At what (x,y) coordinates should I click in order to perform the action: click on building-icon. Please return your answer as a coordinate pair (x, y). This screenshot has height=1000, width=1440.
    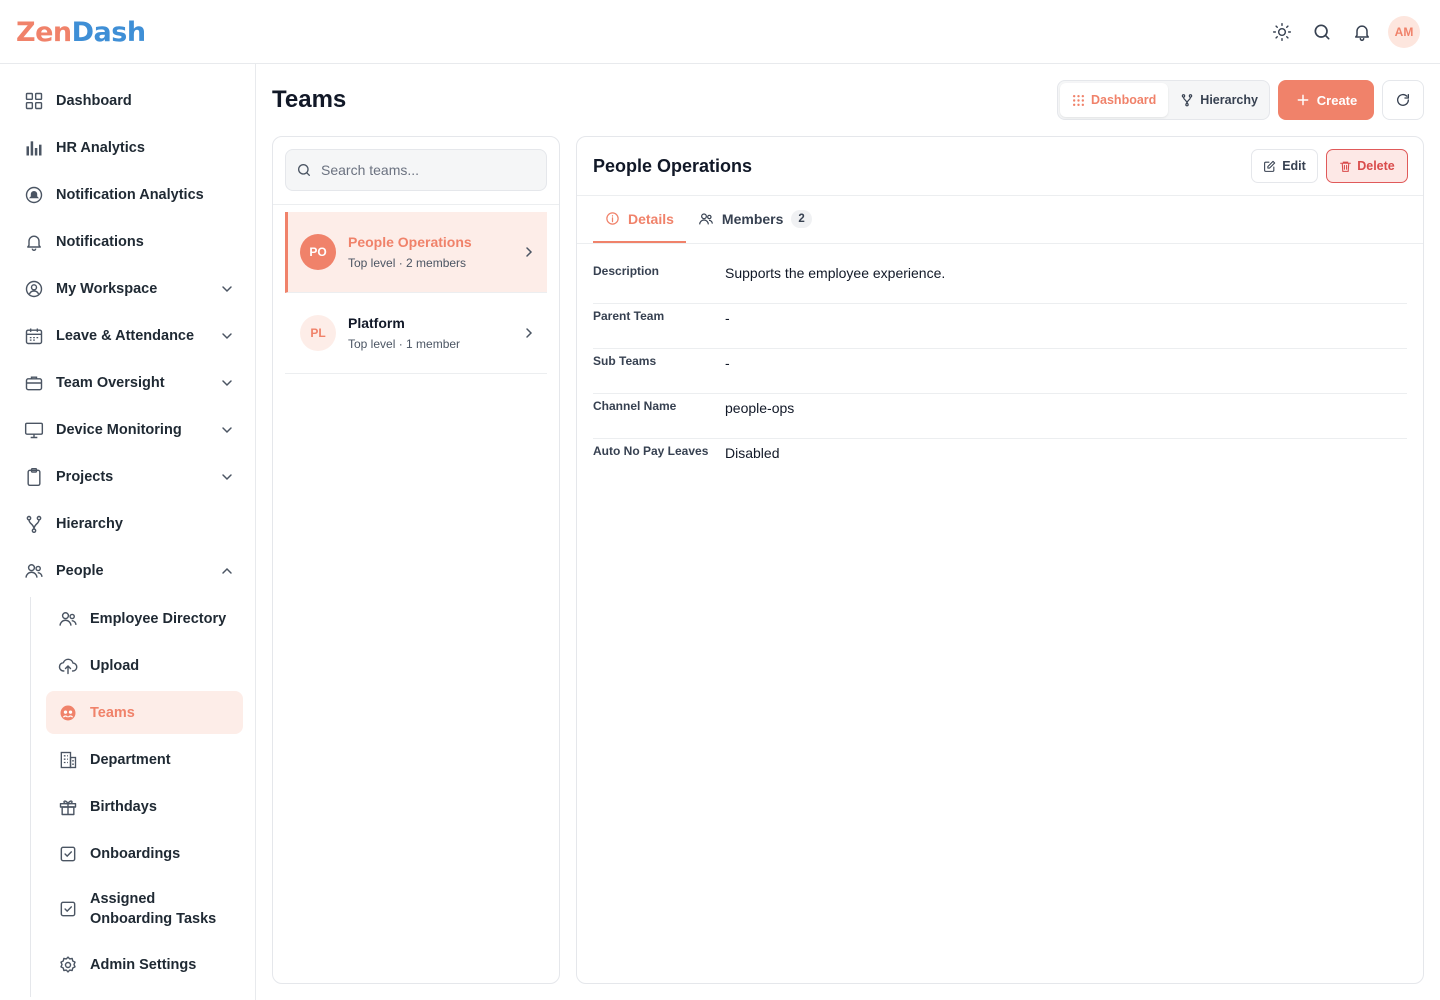
    Looking at the image, I should click on (68, 760).